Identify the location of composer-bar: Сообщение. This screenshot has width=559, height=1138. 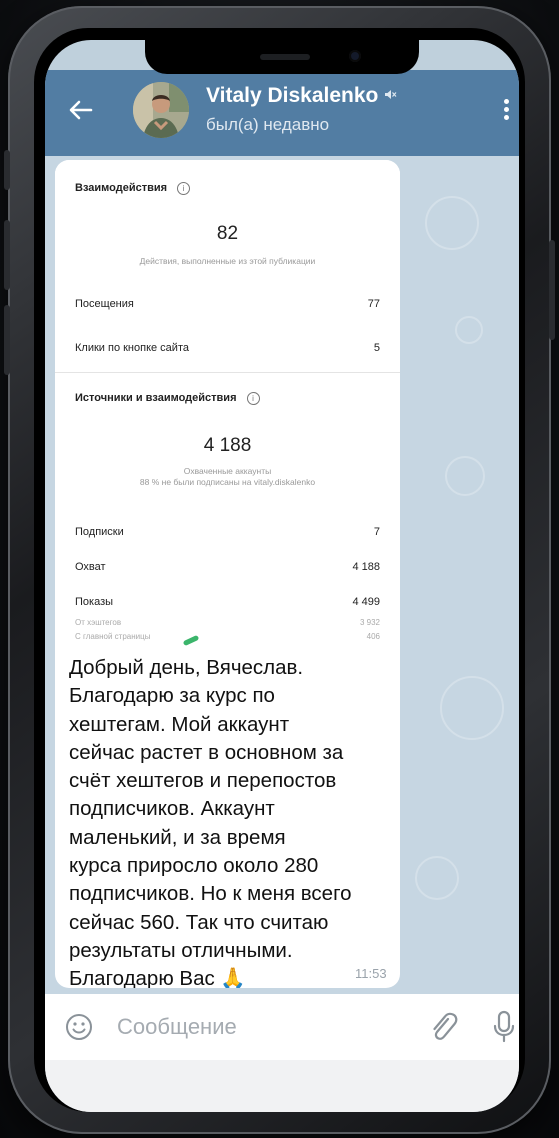
(282, 1027).